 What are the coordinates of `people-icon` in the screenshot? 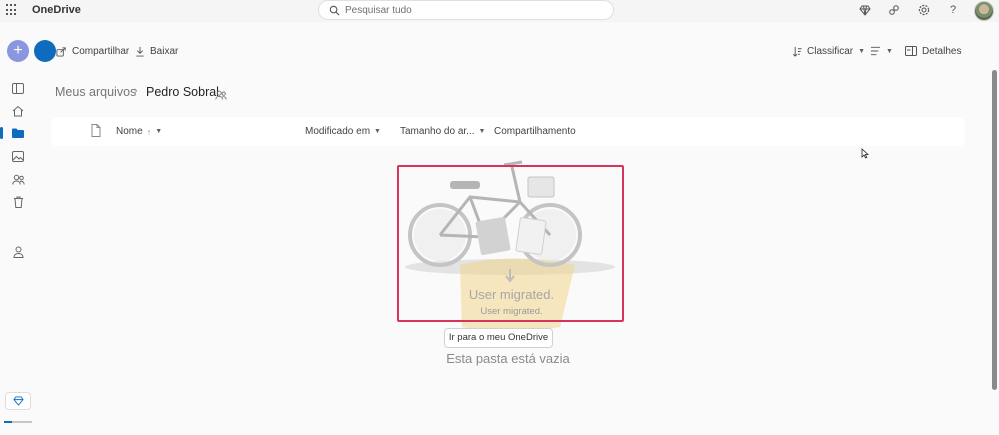 It's located at (894, 10).